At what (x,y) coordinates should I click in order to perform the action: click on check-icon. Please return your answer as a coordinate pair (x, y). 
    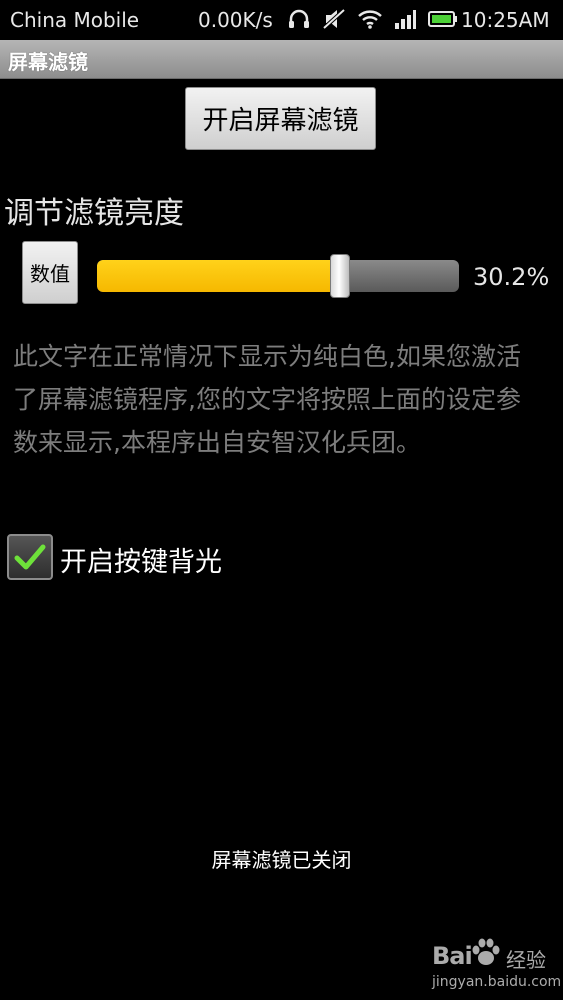
    Looking at the image, I should click on (30, 557).